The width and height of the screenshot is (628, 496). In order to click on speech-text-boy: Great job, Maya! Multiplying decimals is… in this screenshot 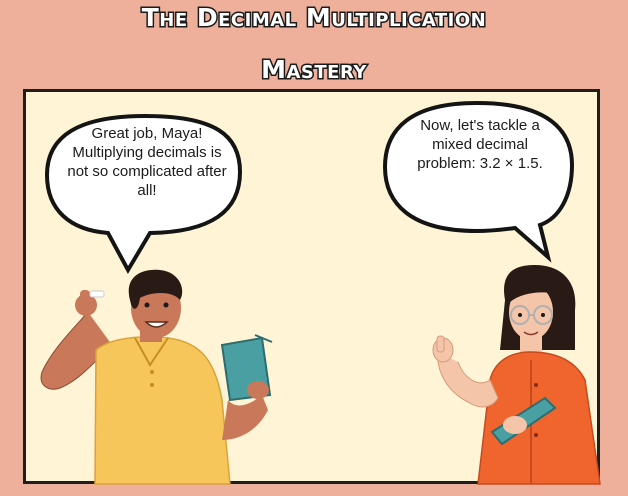, I will do `click(147, 162)`.